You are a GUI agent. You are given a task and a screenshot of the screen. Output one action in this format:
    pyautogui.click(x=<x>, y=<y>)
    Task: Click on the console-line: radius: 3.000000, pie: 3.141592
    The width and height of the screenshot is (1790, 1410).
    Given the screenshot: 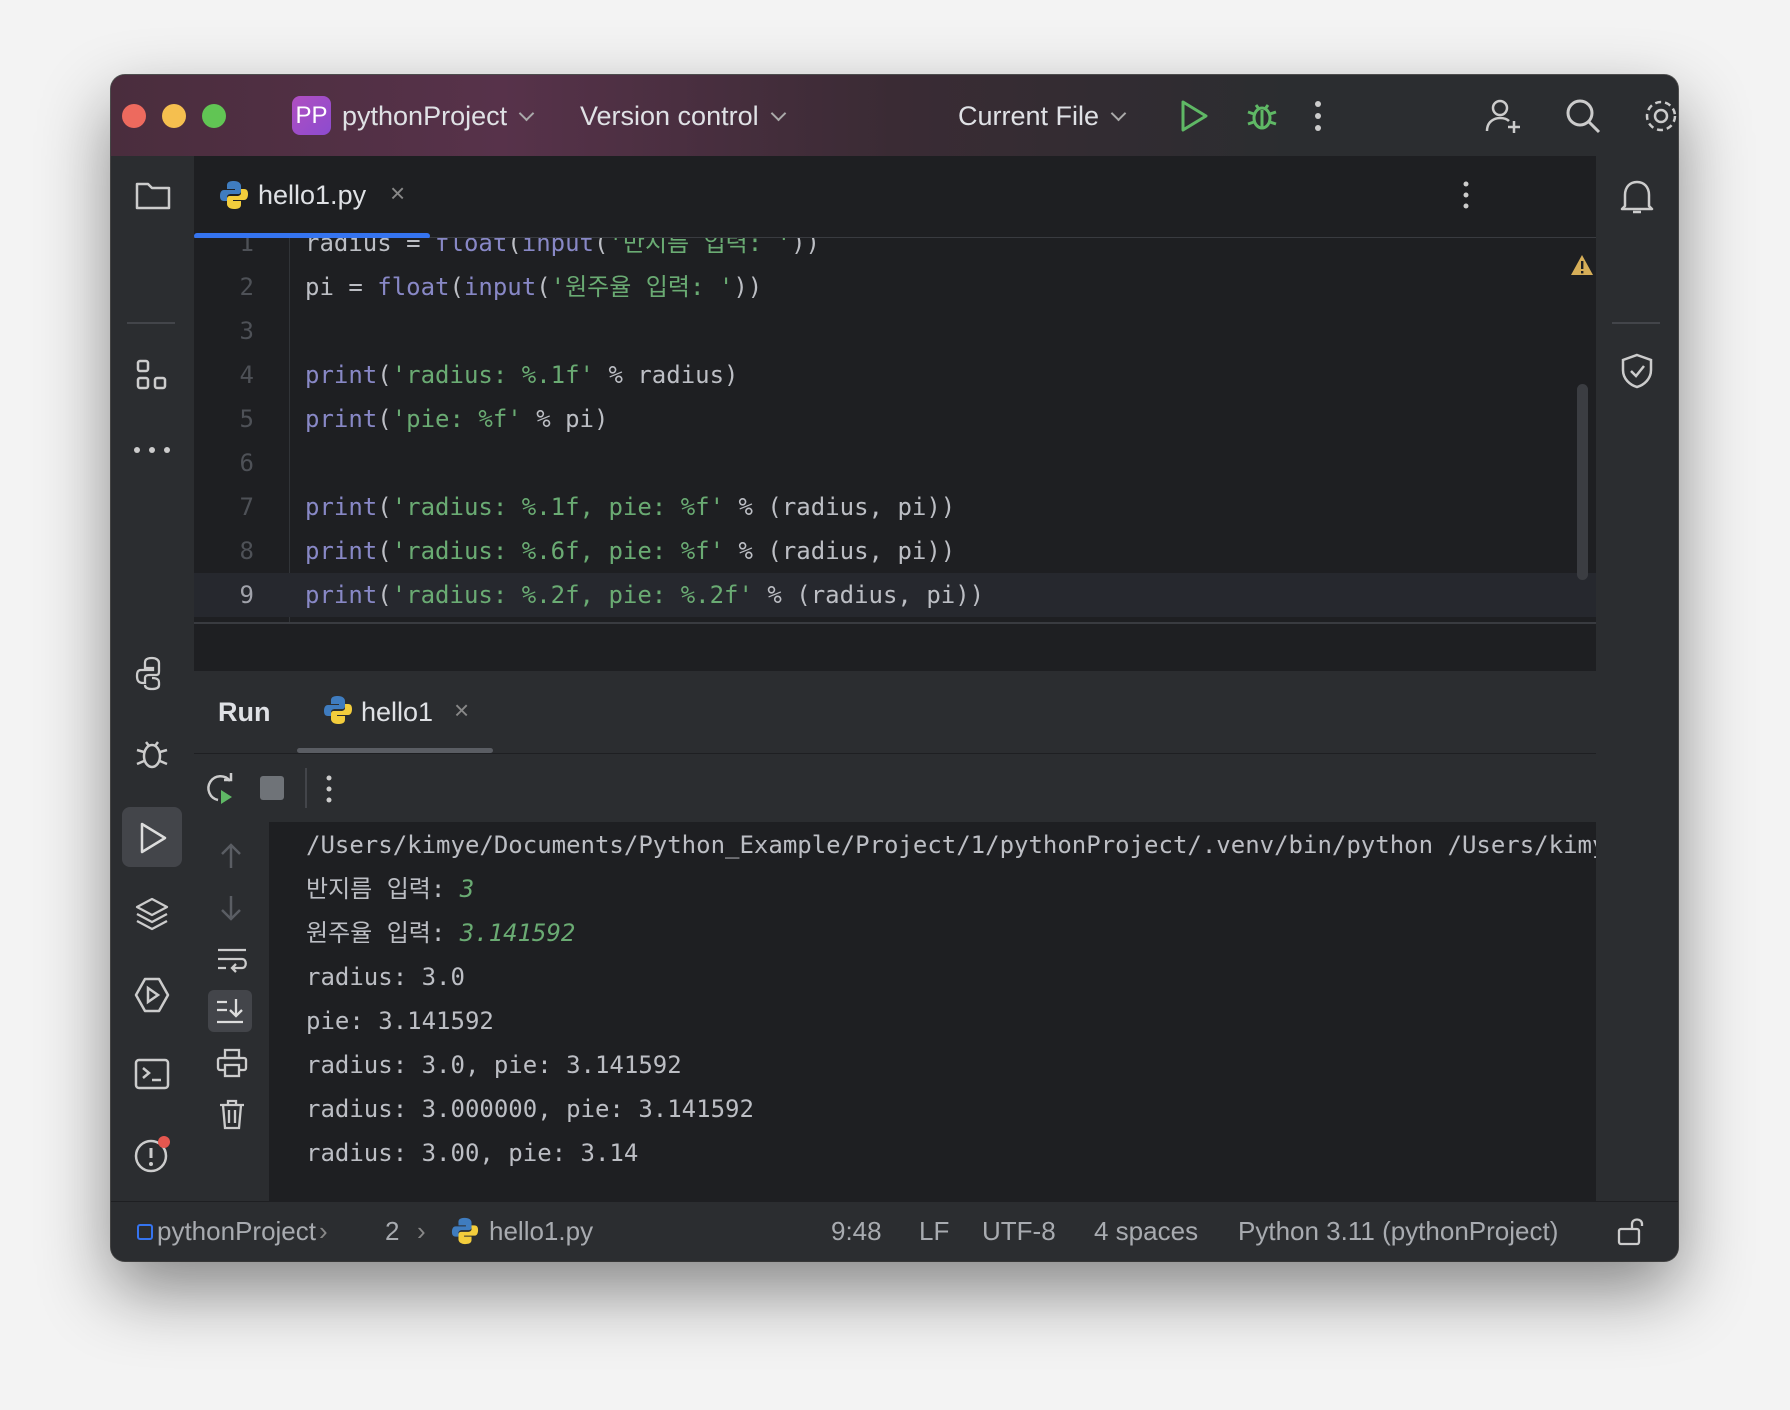 What is the action you would take?
    pyautogui.click(x=530, y=1109)
    